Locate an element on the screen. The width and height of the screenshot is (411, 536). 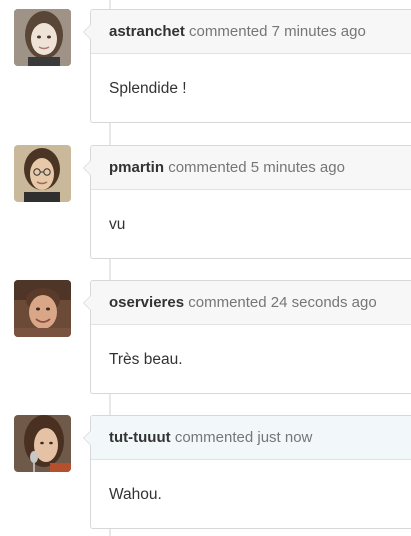
comment-body: Wahou. is located at coordinates (135, 494).